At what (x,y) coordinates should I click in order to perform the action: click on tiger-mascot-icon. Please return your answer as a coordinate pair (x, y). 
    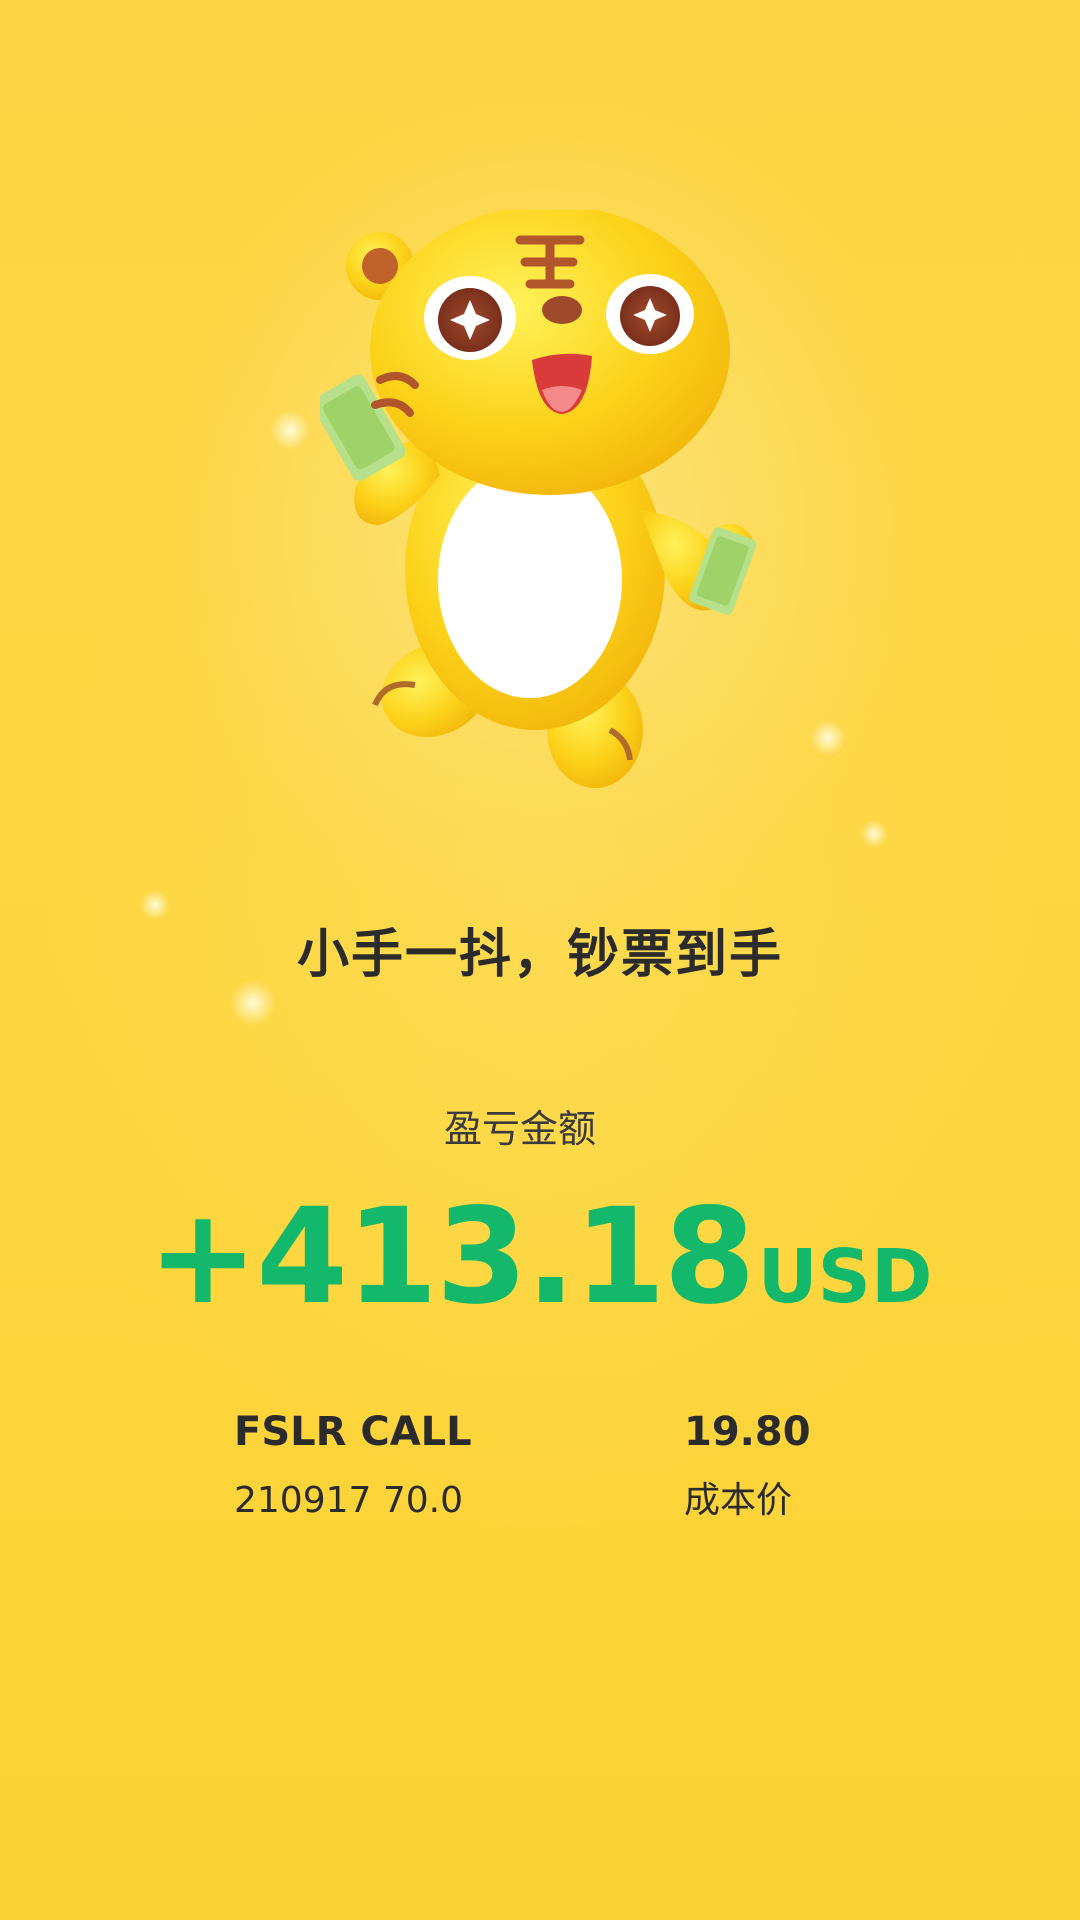
    Looking at the image, I should click on (555, 505).